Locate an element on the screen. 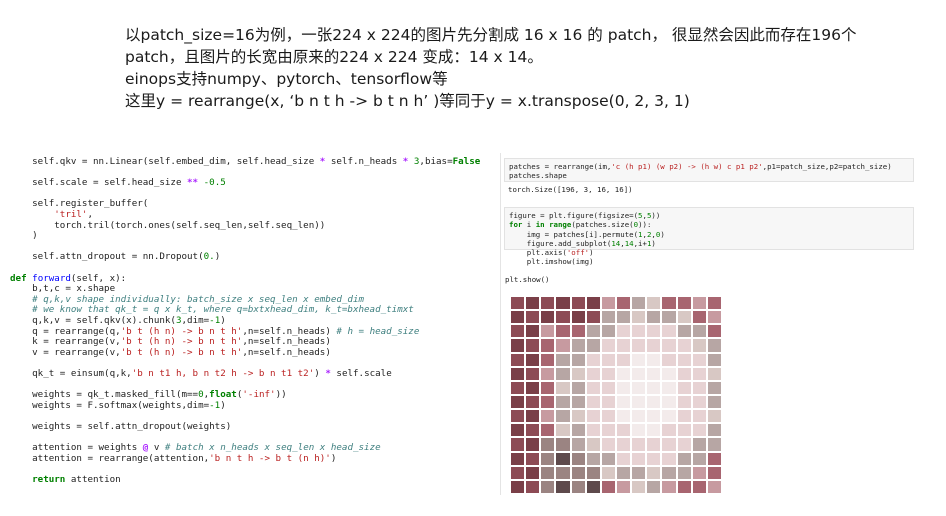  code-token: 'c (h p1) (w p2) -> (h w) c p1 p2' is located at coordinates (687, 166).